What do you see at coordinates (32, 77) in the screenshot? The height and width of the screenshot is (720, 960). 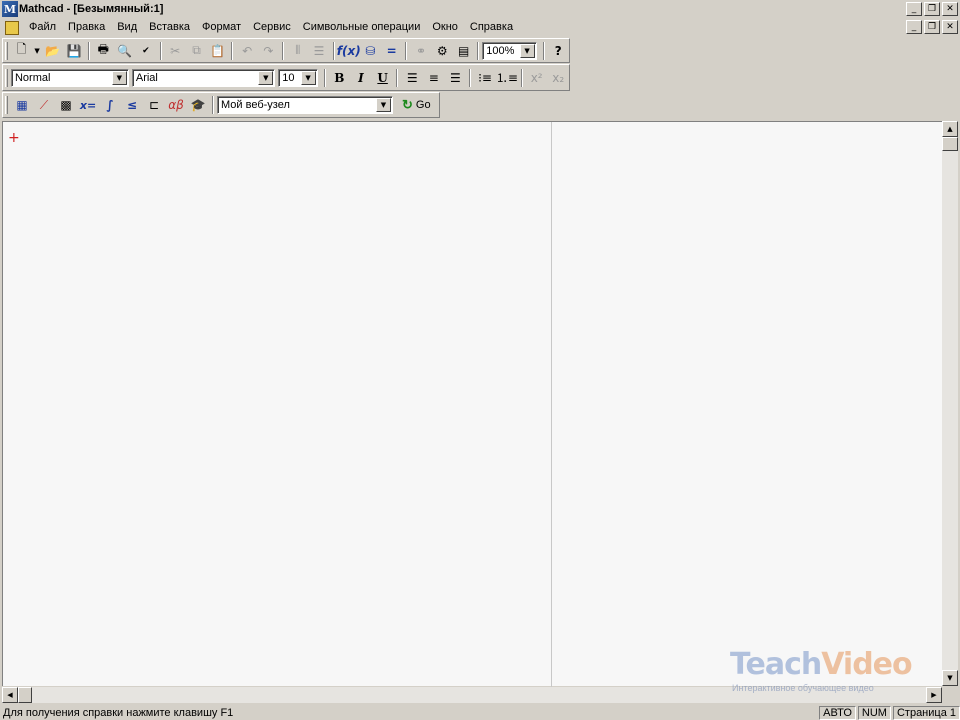 I see `style-value: Normal` at bounding box center [32, 77].